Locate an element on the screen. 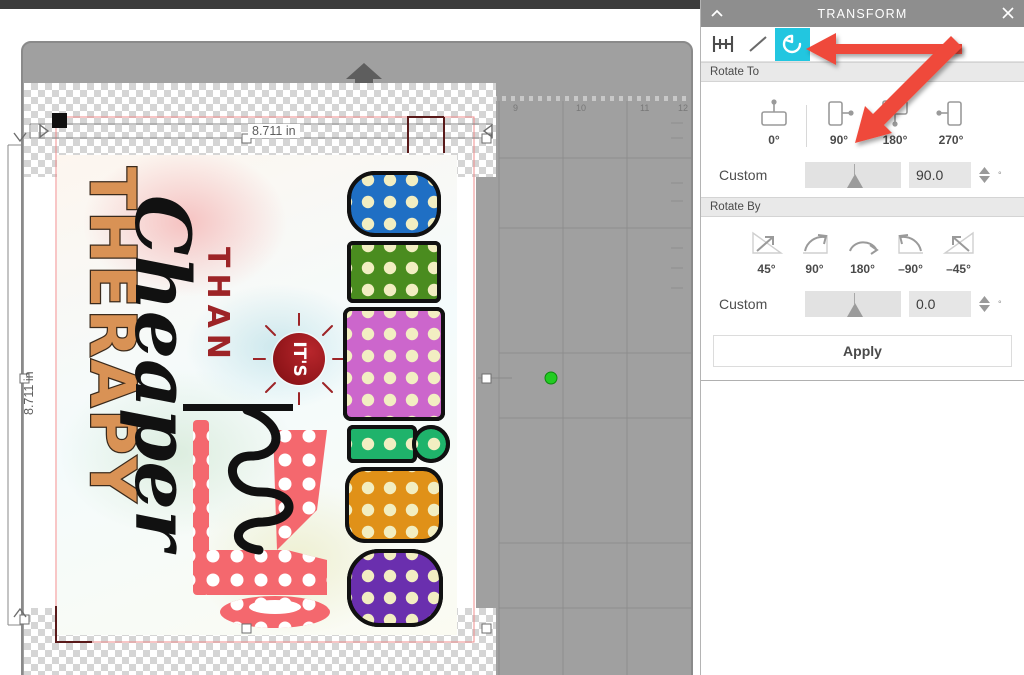  rotate-by-options: 45° 90° 180° –90° –45° is located at coordinates (862, 249).